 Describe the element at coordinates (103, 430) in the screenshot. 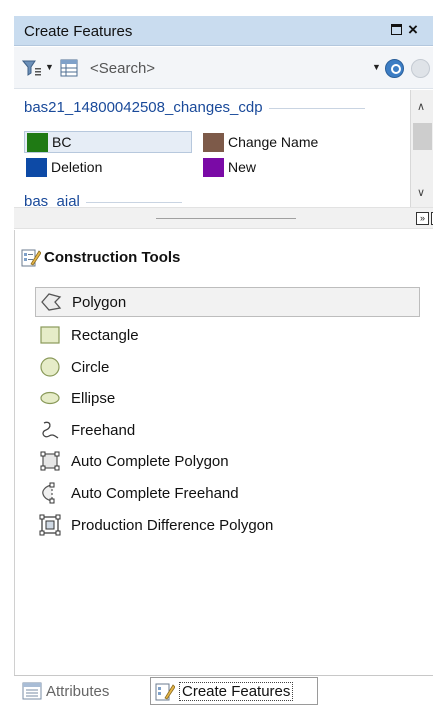

I see `tool-label: Freehand` at that location.